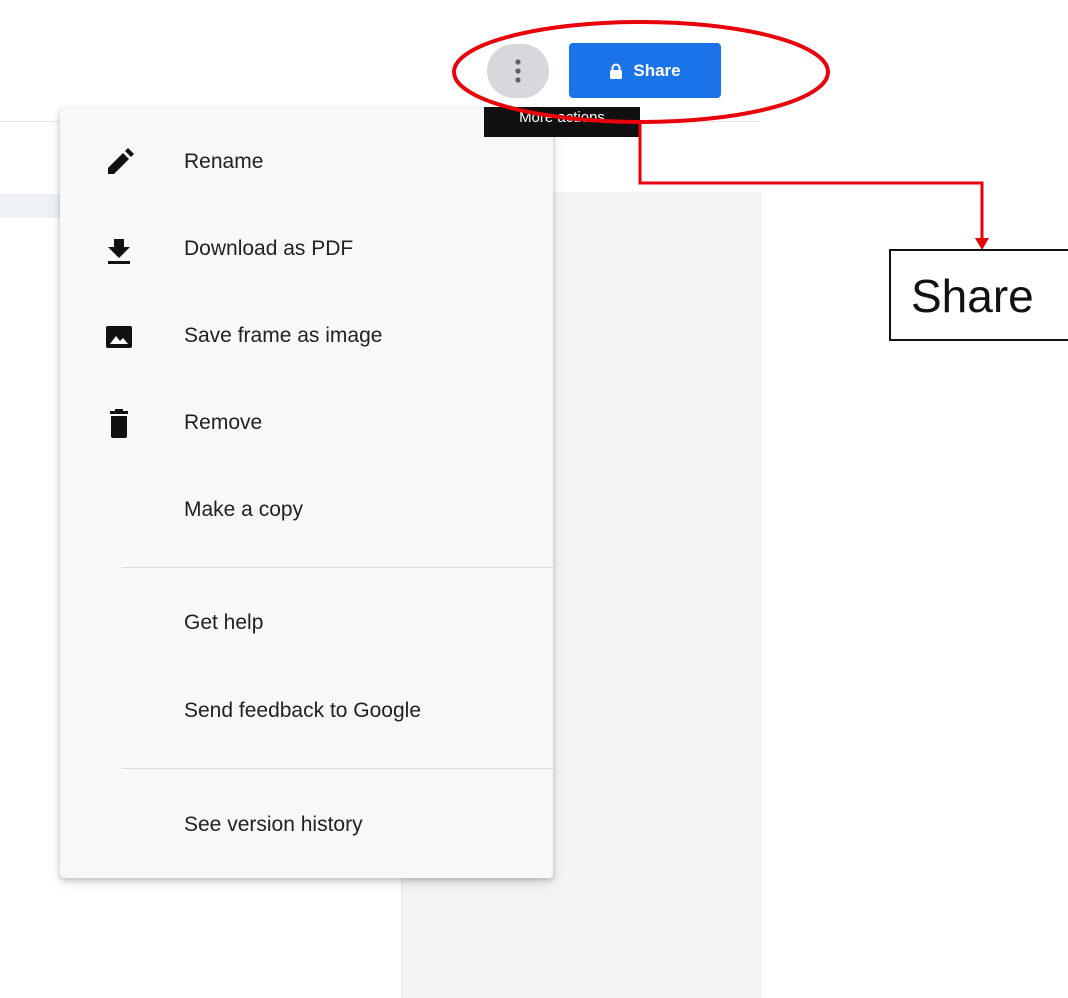 The width and height of the screenshot is (1068, 998). Describe the element at coordinates (306, 624) in the screenshot. I see `menu-item-get-help: Get help` at that location.